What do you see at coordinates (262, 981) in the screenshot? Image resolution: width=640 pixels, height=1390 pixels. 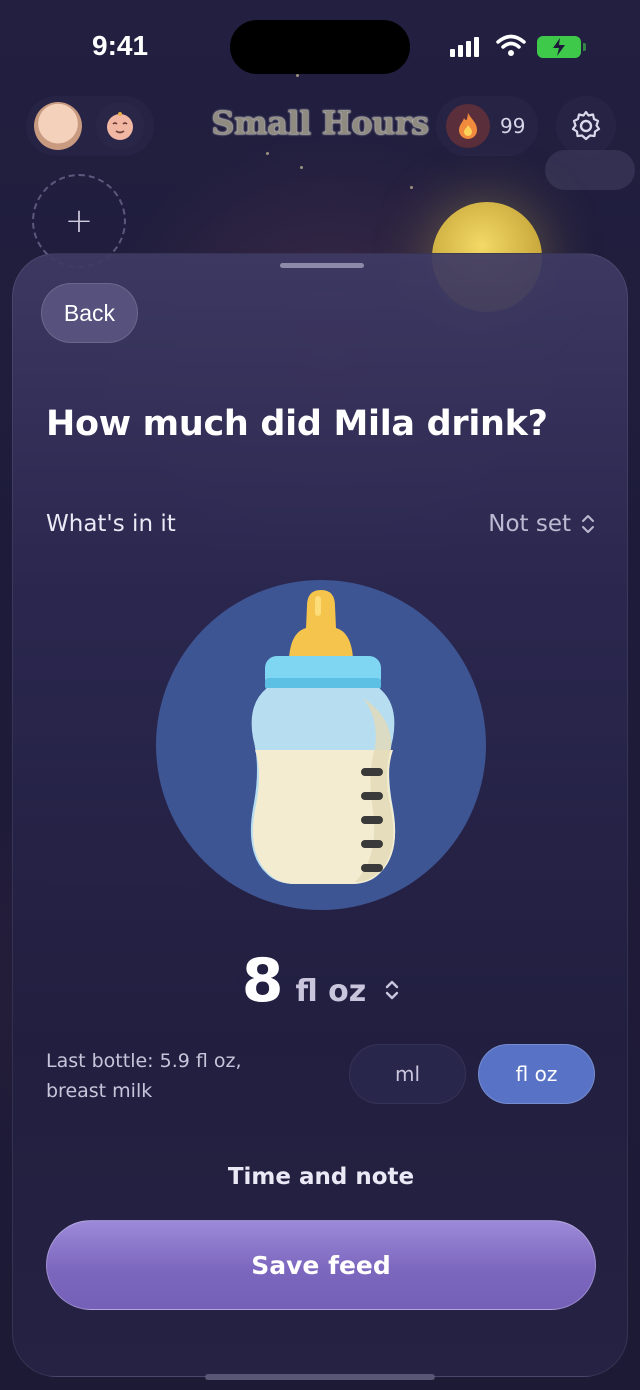 I see `amount-value: 8` at bounding box center [262, 981].